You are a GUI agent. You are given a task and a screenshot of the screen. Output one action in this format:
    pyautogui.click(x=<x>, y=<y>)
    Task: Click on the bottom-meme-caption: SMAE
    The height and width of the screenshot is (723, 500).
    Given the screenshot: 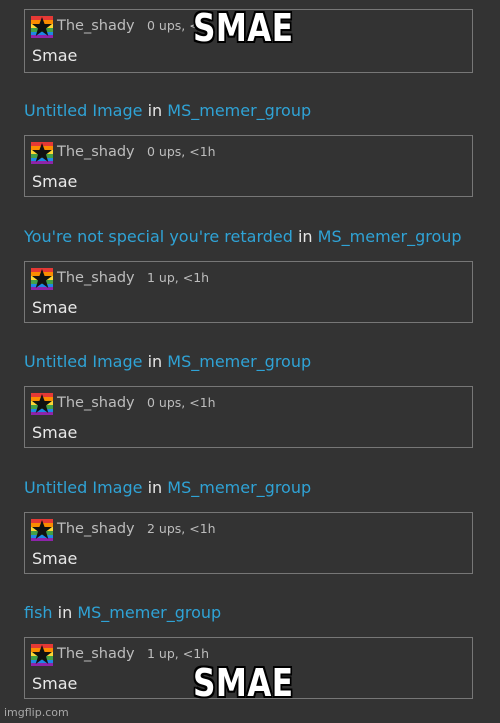 What is the action you would take?
    pyautogui.click(x=243, y=683)
    